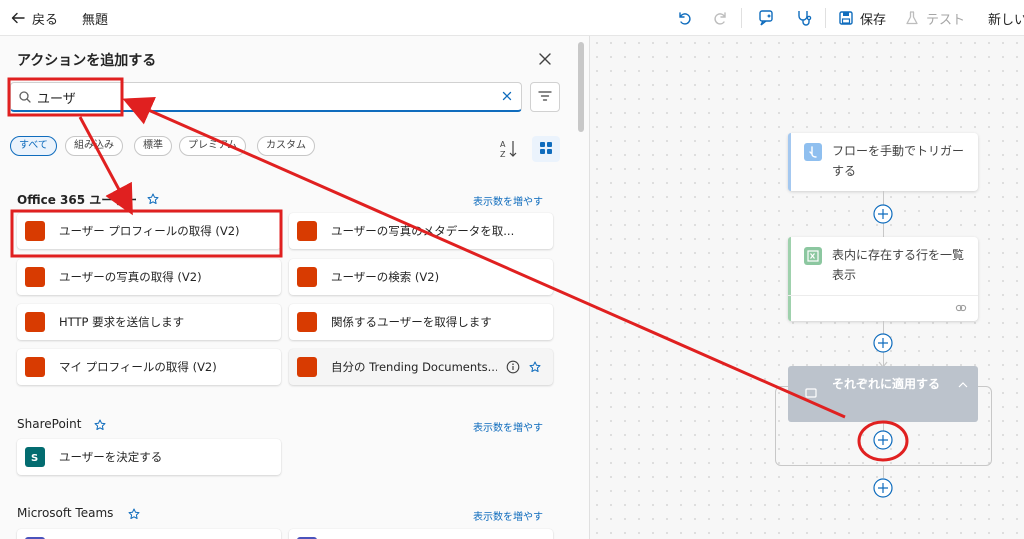 This screenshot has width=1024, height=539. I want to click on save-label: 保存, so click(873, 20).